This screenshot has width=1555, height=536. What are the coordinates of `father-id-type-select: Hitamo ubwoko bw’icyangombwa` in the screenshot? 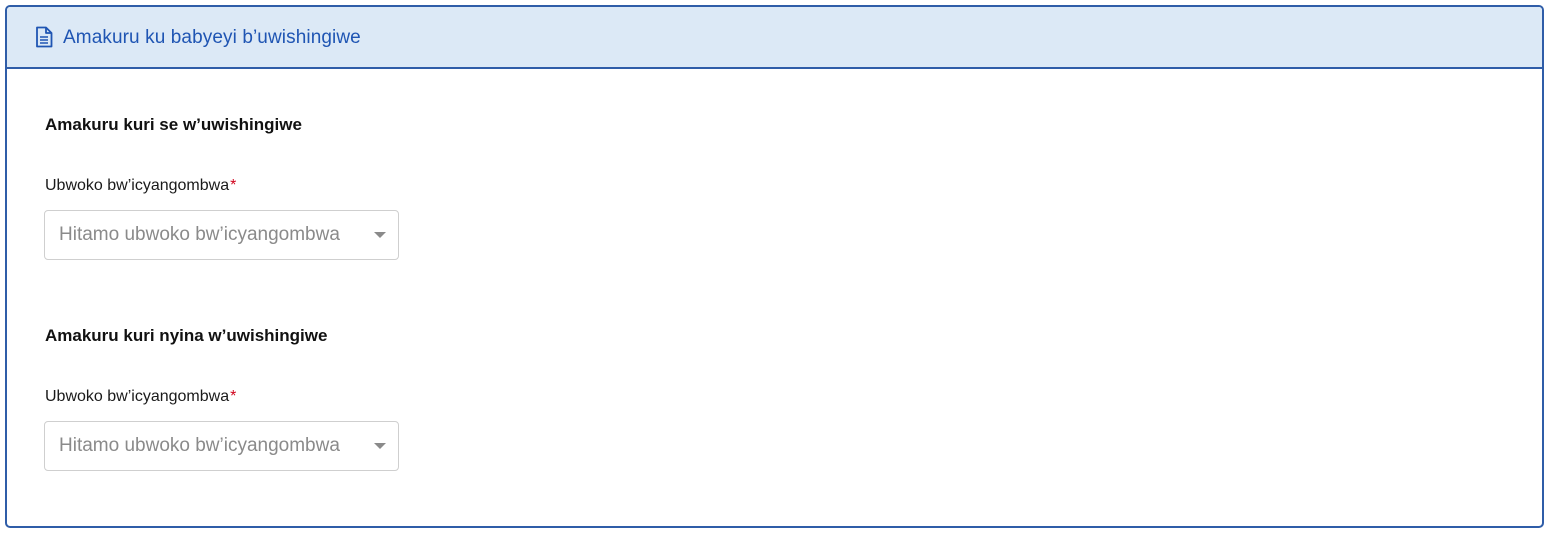 It's located at (221, 235).